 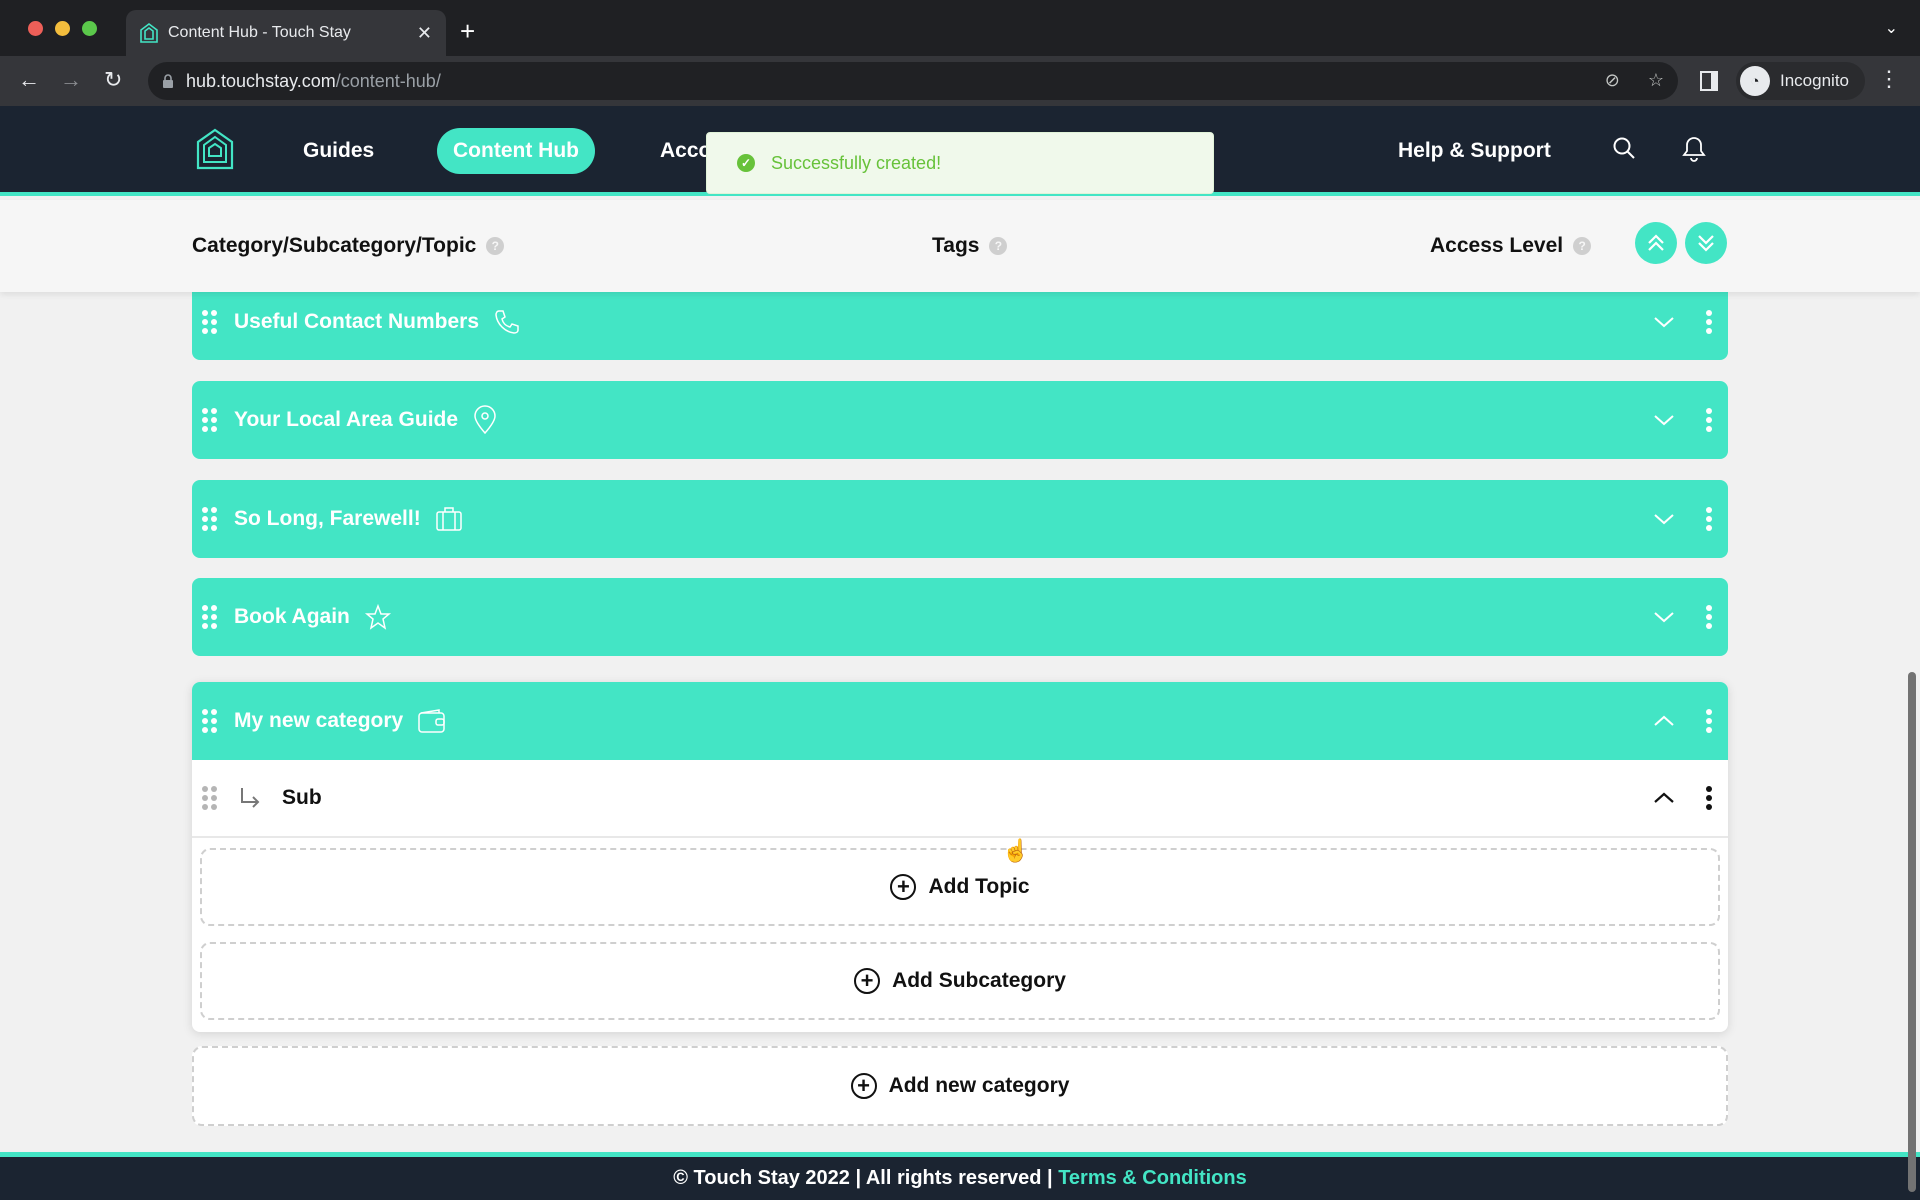 I want to click on column-category: Category/Subcategory/Topic ?, so click(x=348, y=246).